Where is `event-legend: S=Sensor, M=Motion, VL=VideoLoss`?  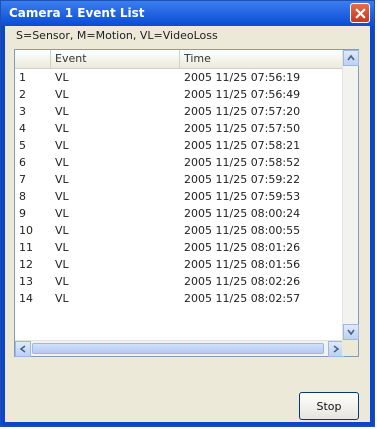
event-legend: S=Sensor, M=Motion, VL=VideoLoss is located at coordinates (117, 35).